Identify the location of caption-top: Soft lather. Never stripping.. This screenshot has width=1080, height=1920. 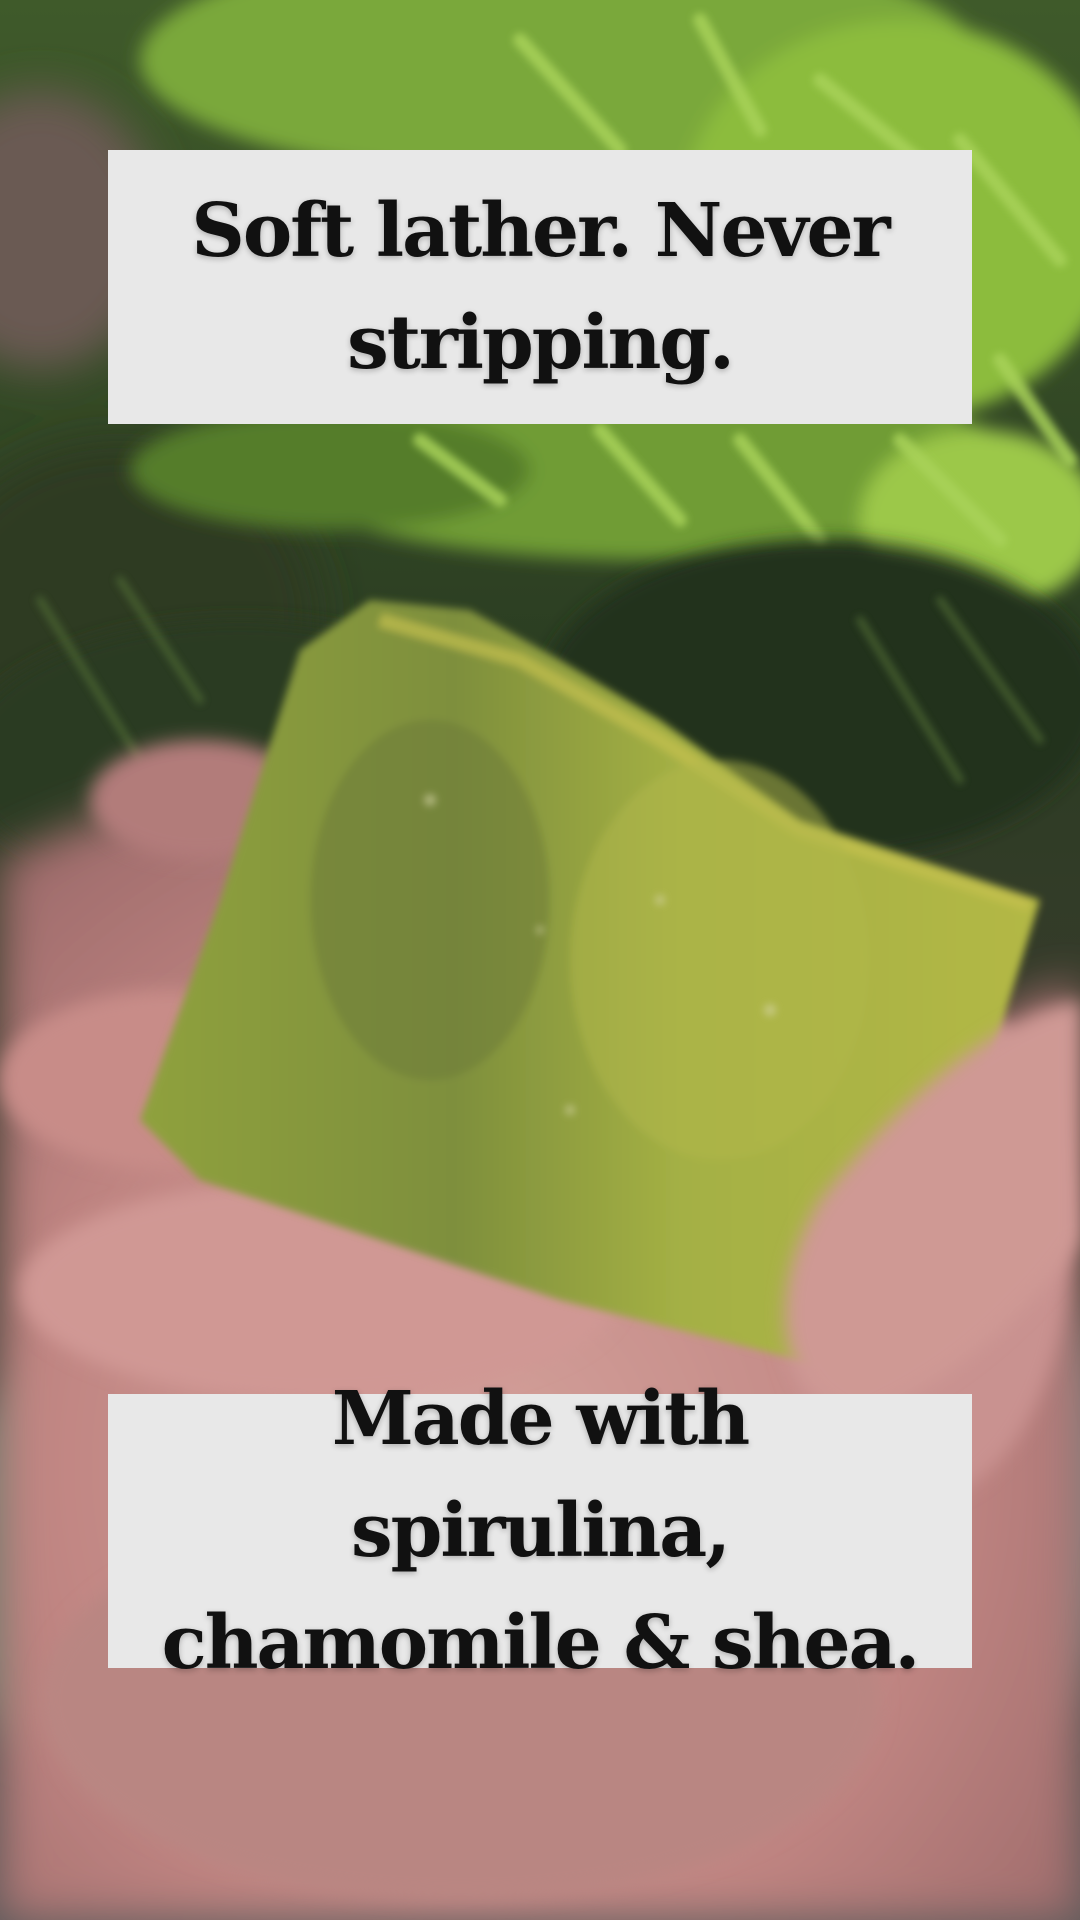
(540, 287).